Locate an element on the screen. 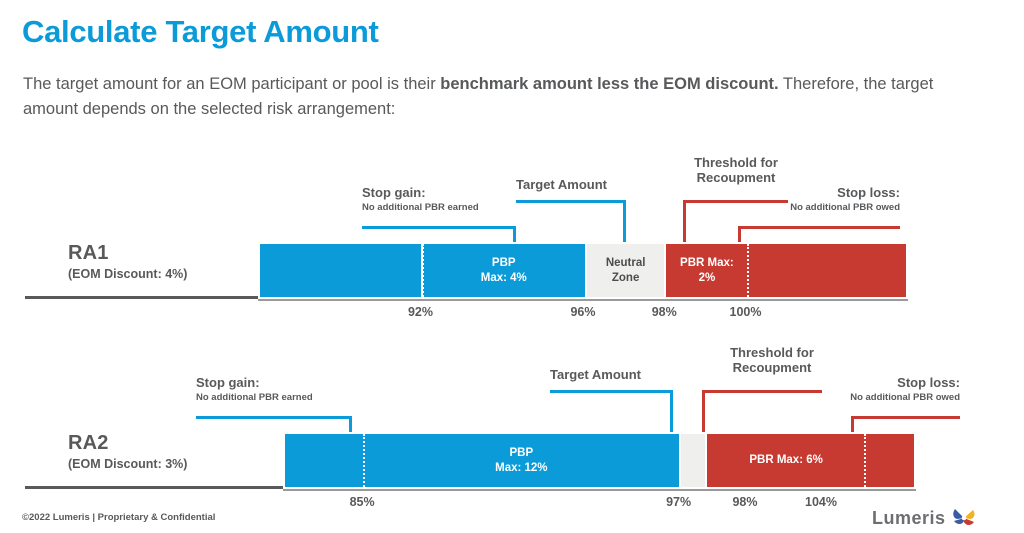 The width and height of the screenshot is (1024, 533). leader-drop-threshold-ra1 is located at coordinates (684, 222).